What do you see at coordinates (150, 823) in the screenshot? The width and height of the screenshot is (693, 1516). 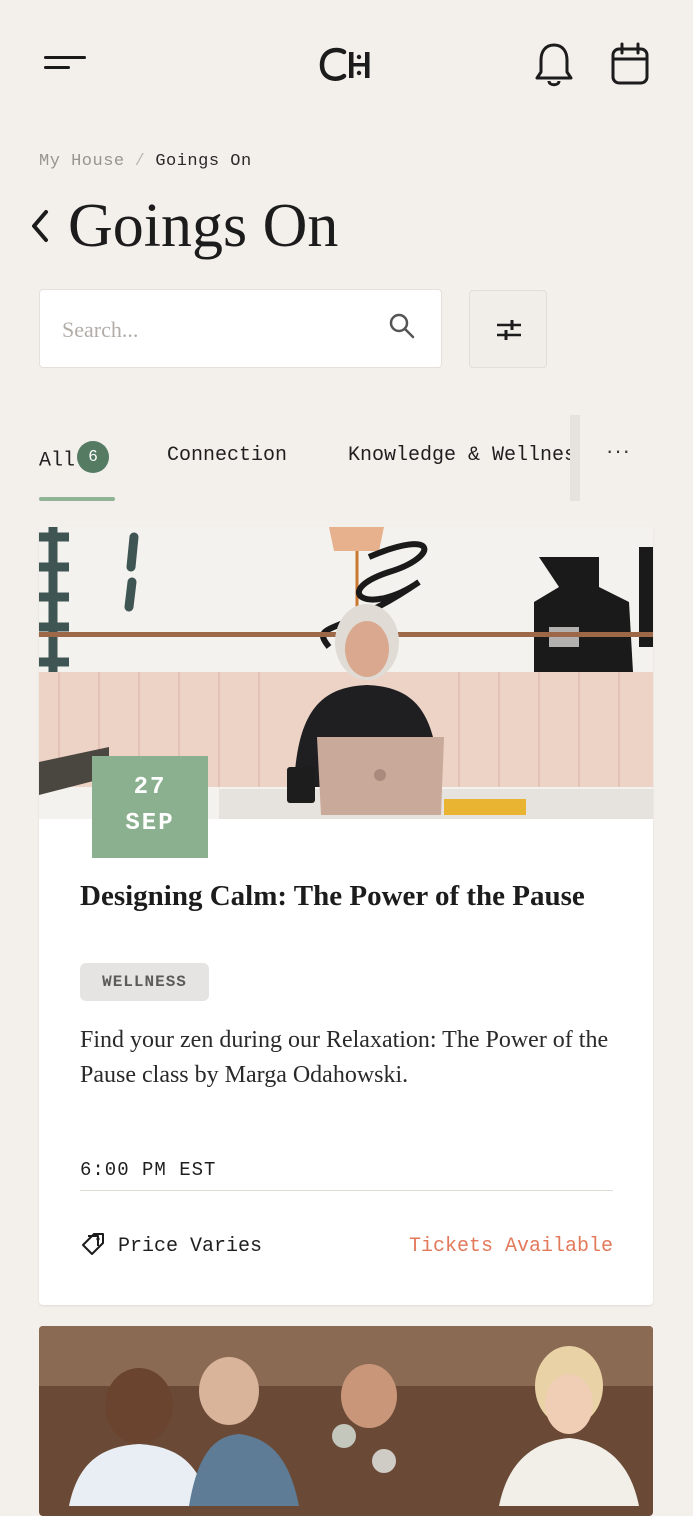 I see `event-date-month: SEP` at bounding box center [150, 823].